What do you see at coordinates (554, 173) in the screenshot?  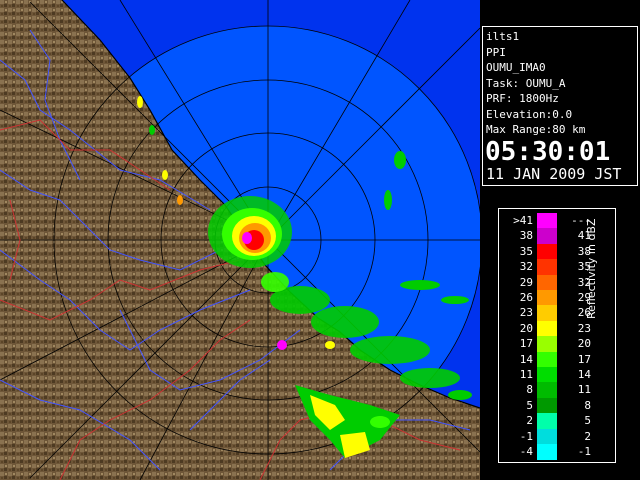 I see `scan-date: 11 JAN 2009 JST` at bounding box center [554, 173].